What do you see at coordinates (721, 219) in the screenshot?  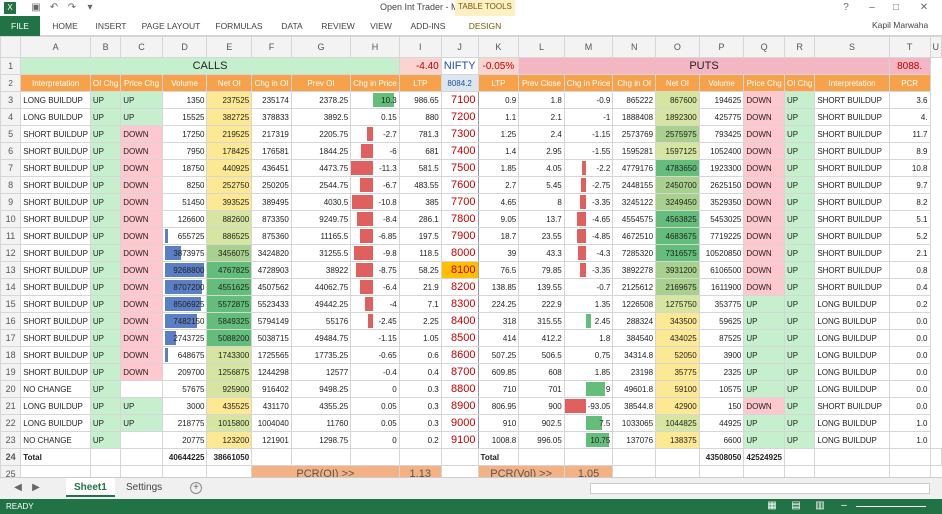 I see `cell: 5453025` at bounding box center [721, 219].